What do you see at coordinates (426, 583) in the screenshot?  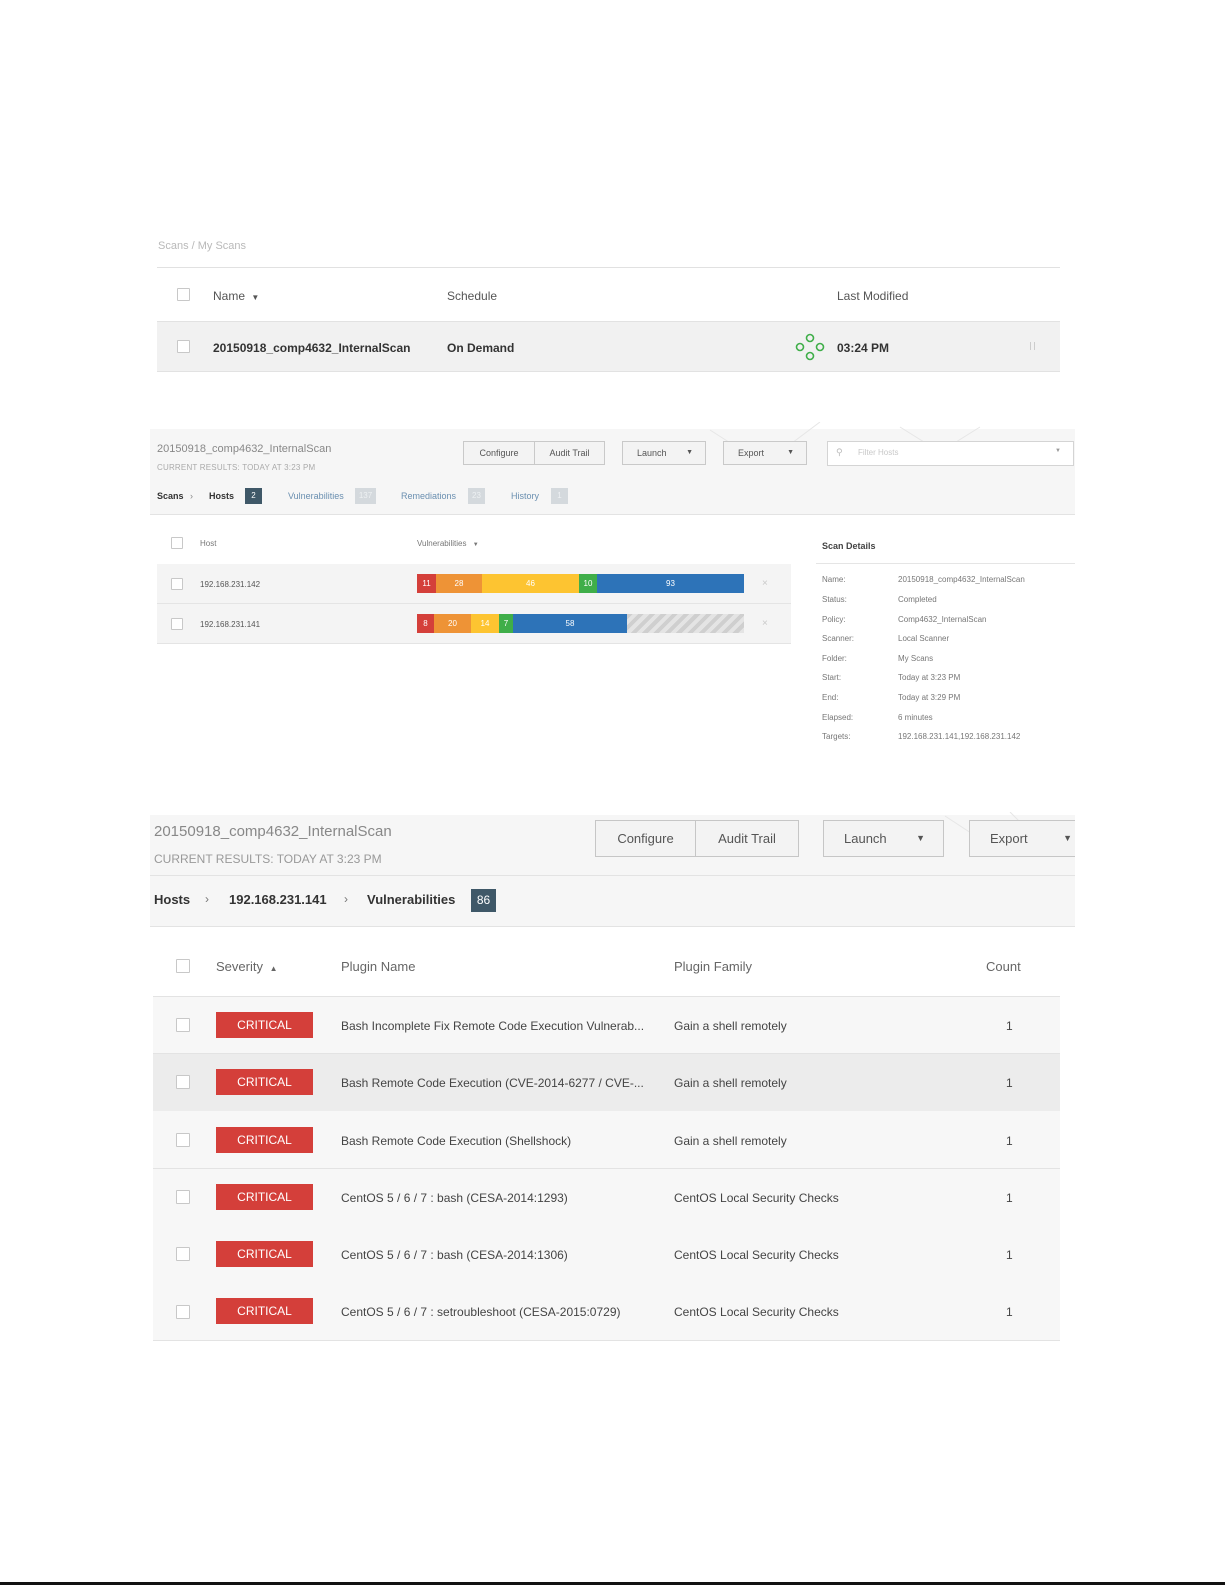 I see `vuln-segment-critical: 11` at bounding box center [426, 583].